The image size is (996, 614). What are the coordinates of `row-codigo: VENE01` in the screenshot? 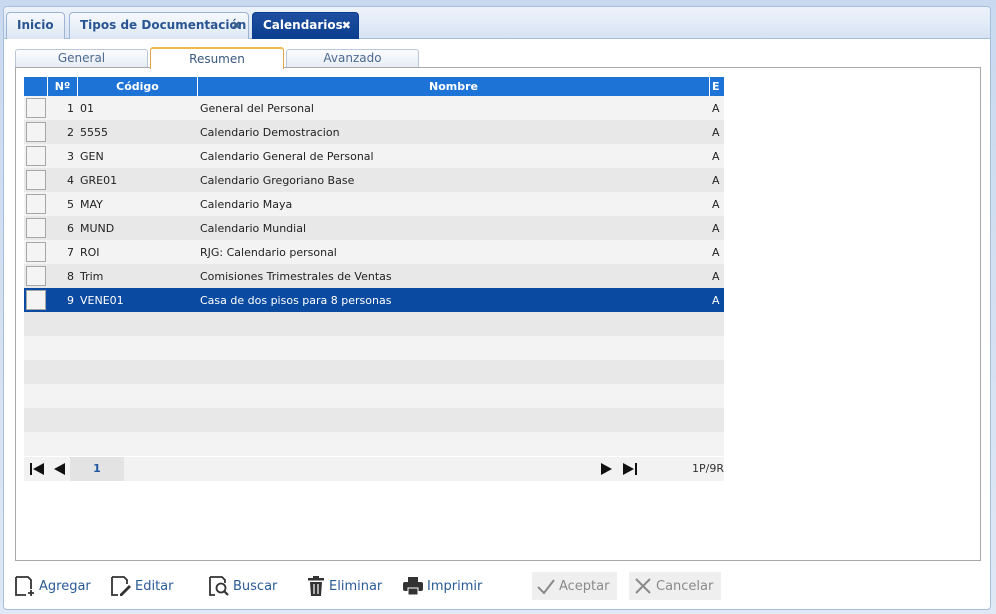 It's located at (102, 300).